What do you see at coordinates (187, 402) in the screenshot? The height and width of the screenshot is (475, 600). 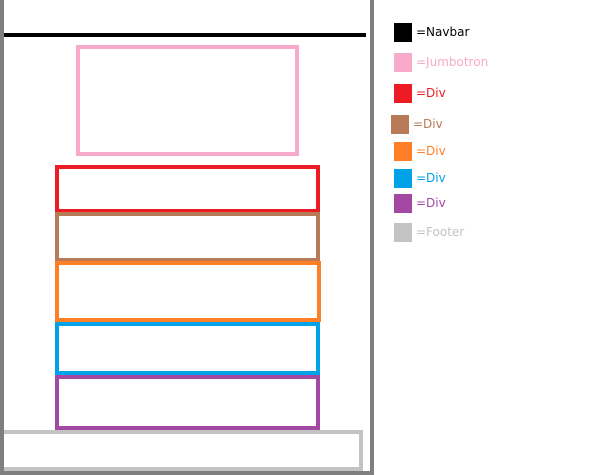 I see `div-block-purple` at bounding box center [187, 402].